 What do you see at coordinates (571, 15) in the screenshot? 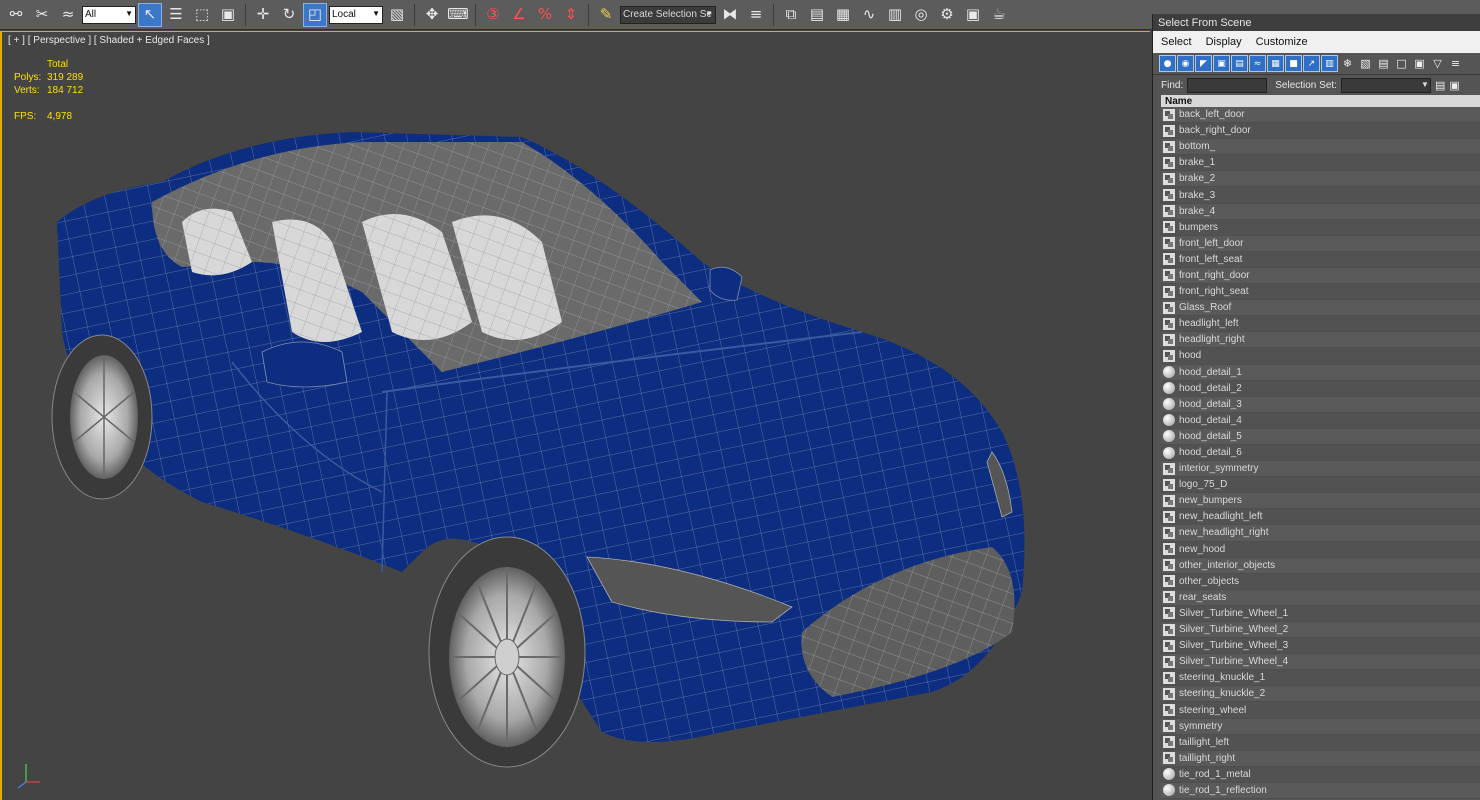
I see `spinner-snap-icon: ⇕` at bounding box center [571, 15].